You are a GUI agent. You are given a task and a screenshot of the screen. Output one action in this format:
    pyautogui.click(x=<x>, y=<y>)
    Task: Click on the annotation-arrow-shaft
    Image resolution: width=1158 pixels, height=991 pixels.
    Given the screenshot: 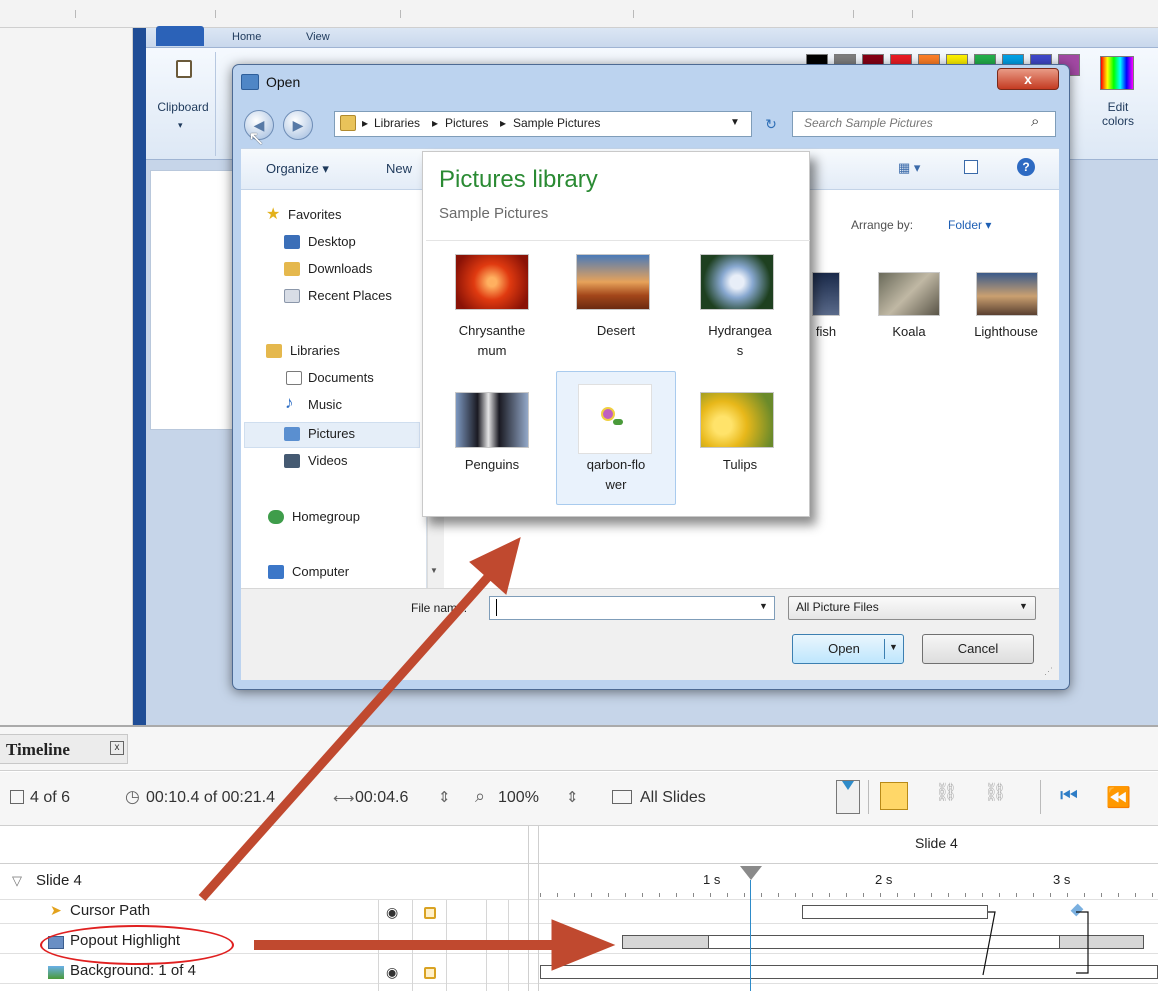 What is the action you would take?
    pyautogui.click(x=349, y=733)
    